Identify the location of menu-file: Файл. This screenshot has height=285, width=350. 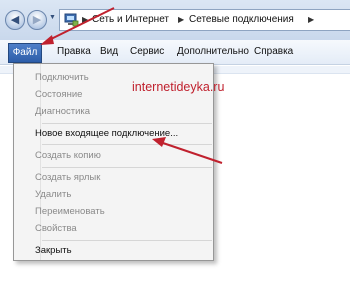
(25, 53).